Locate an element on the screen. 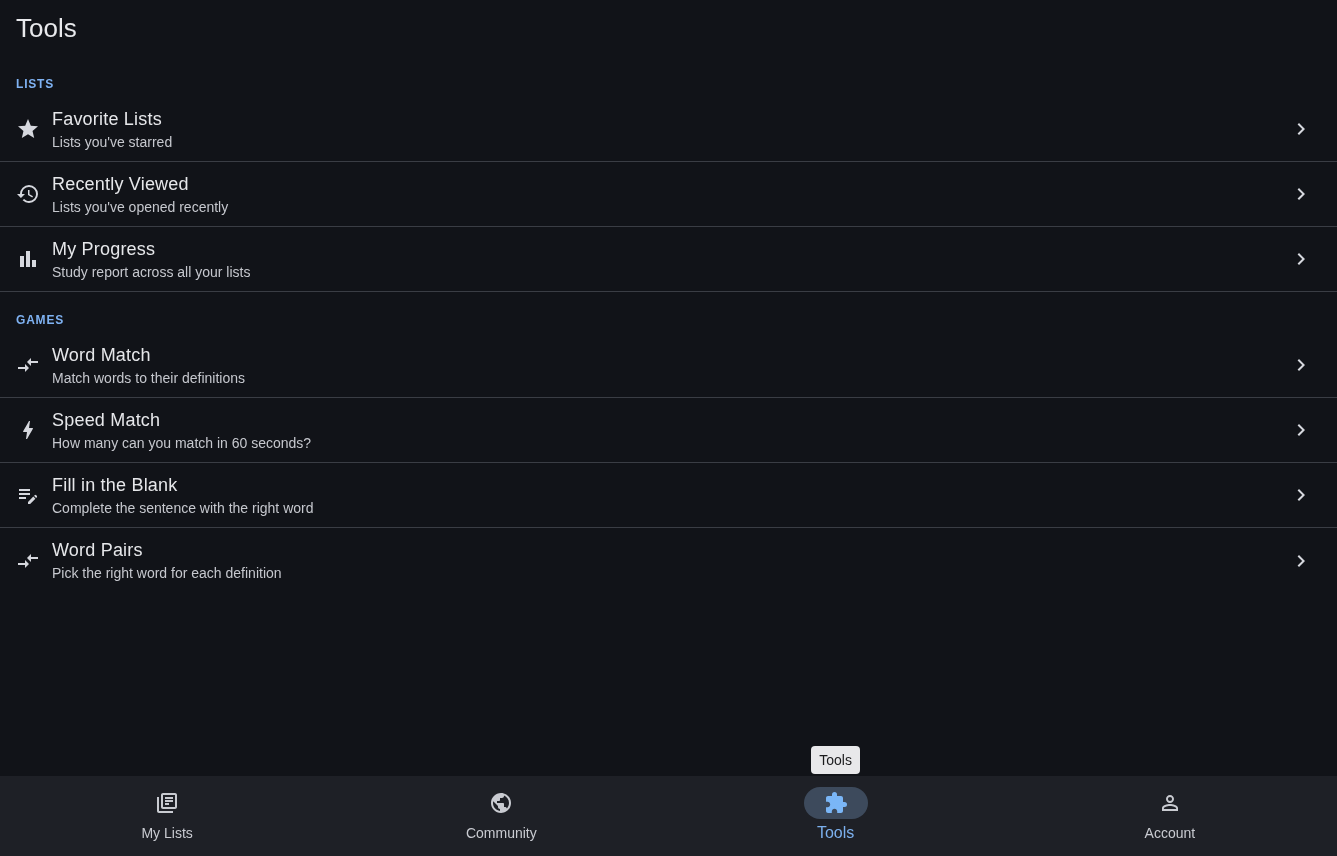 This screenshot has height=856, width=1337. item-subtitle: Study report across all your lists is located at coordinates (152, 272).